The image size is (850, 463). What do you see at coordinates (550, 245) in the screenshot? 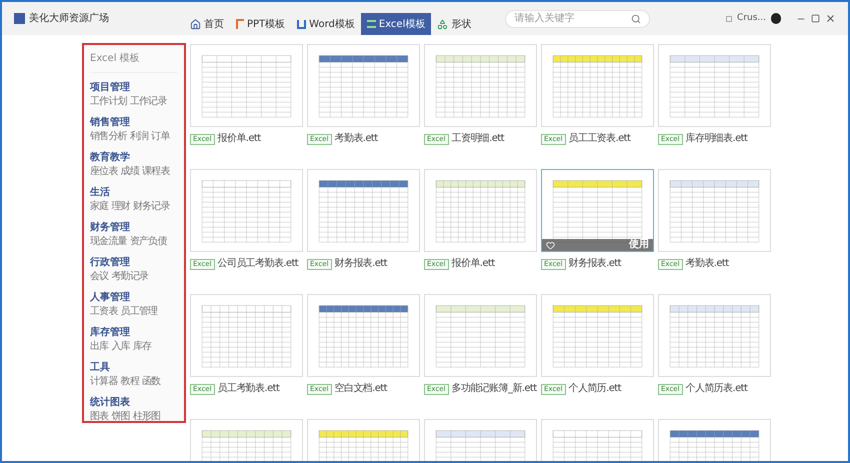
I see `heart-icon` at bounding box center [550, 245].